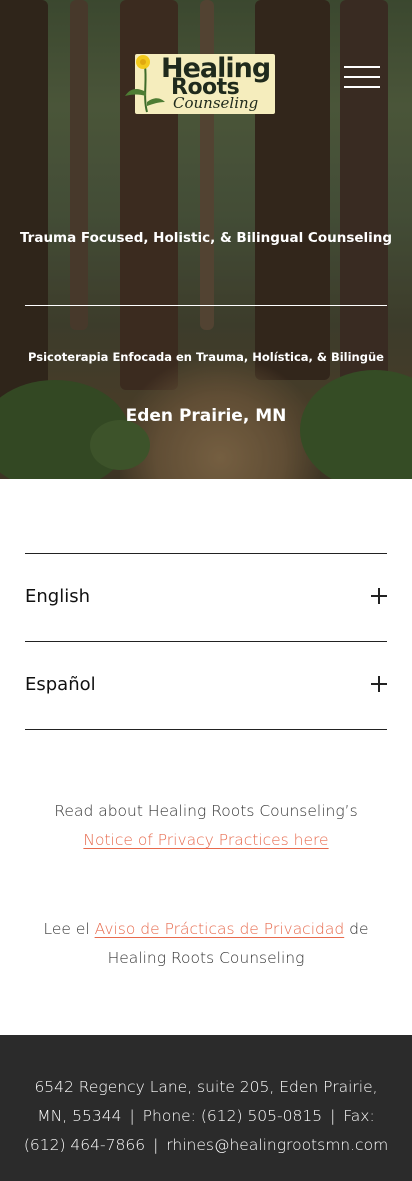 This screenshot has height=1181, width=412. I want to click on dandelion-icon, so click(145, 84).